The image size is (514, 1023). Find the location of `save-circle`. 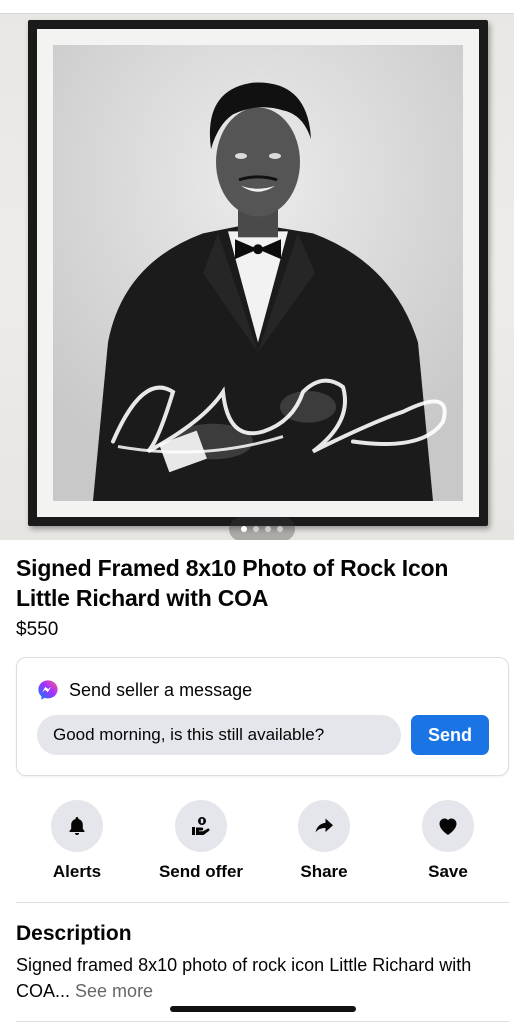

save-circle is located at coordinates (448, 826).